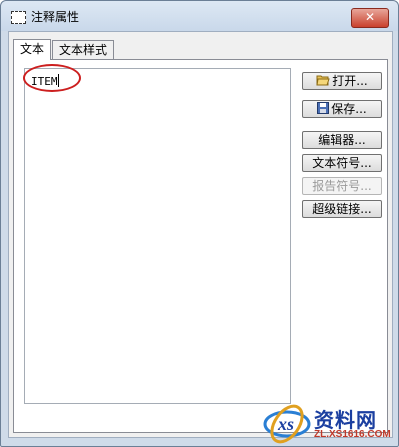 The image size is (399, 447). What do you see at coordinates (199, 16) in the screenshot?
I see `title-bar: 注释属性 ✕` at bounding box center [199, 16].